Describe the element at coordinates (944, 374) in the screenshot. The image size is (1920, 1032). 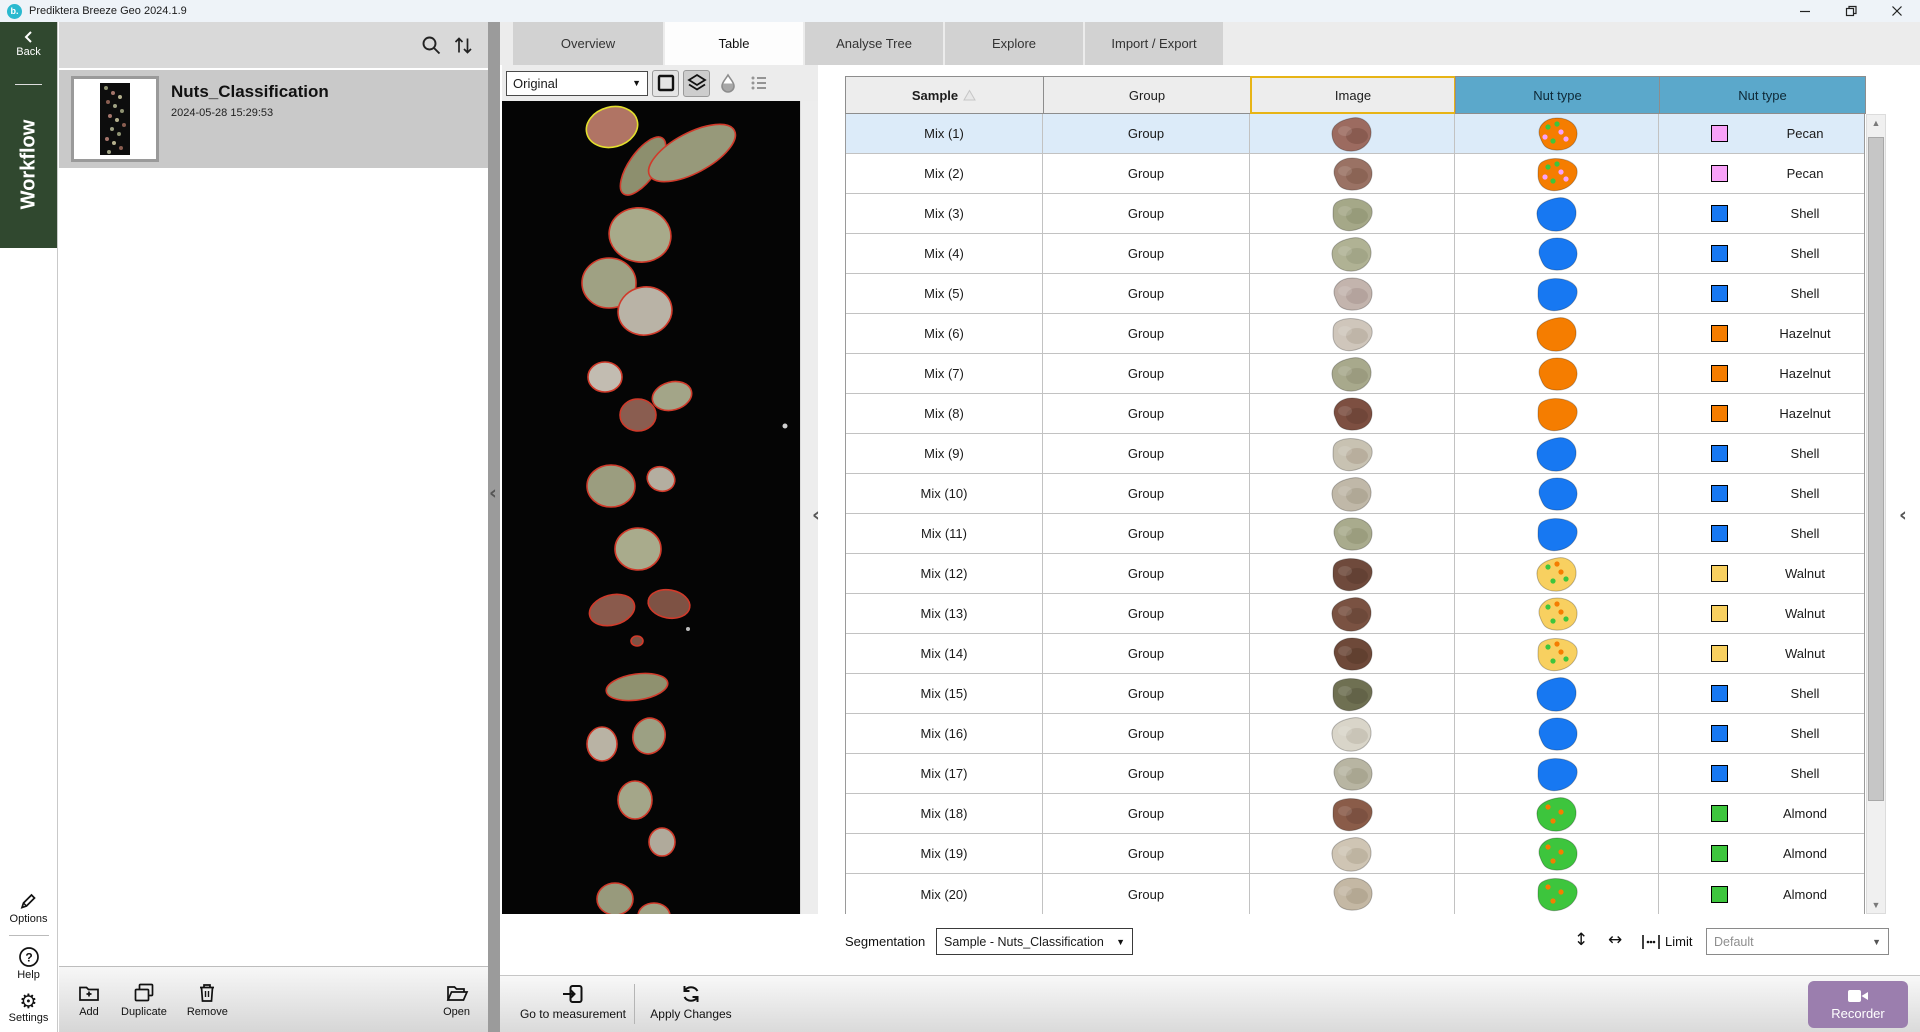
I see `sample-cell: Mix (7)` at that location.